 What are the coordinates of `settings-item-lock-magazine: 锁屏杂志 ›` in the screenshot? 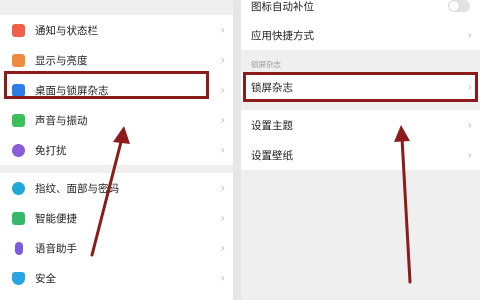 It's located at (360, 87).